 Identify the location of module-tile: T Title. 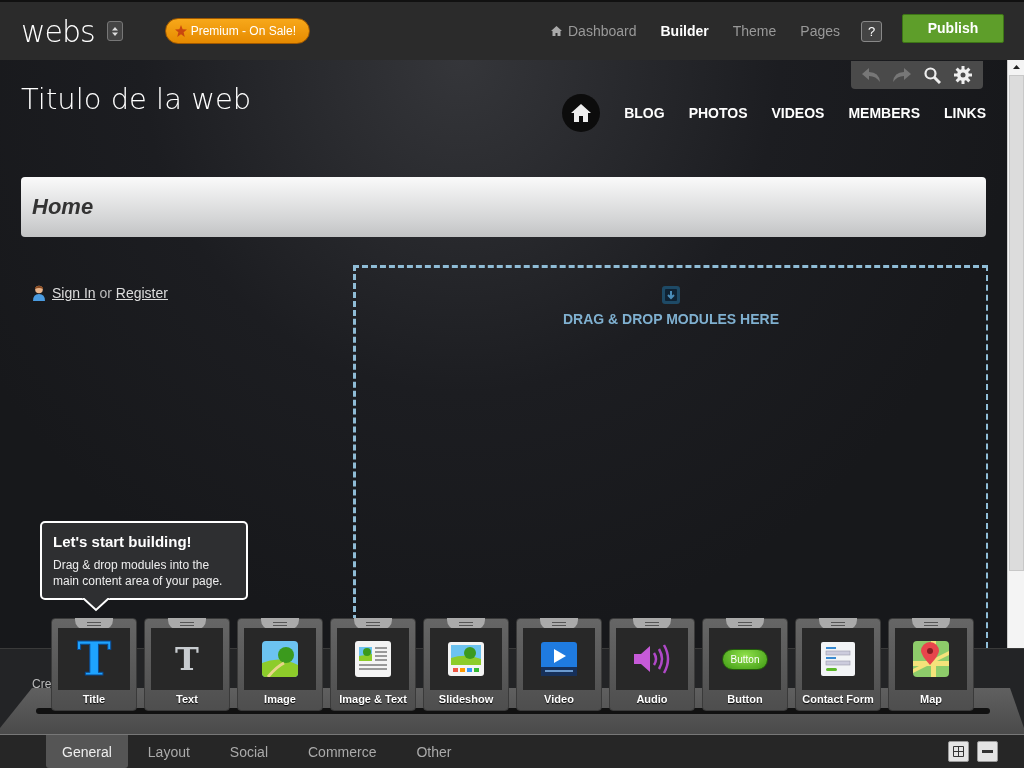
(94, 664).